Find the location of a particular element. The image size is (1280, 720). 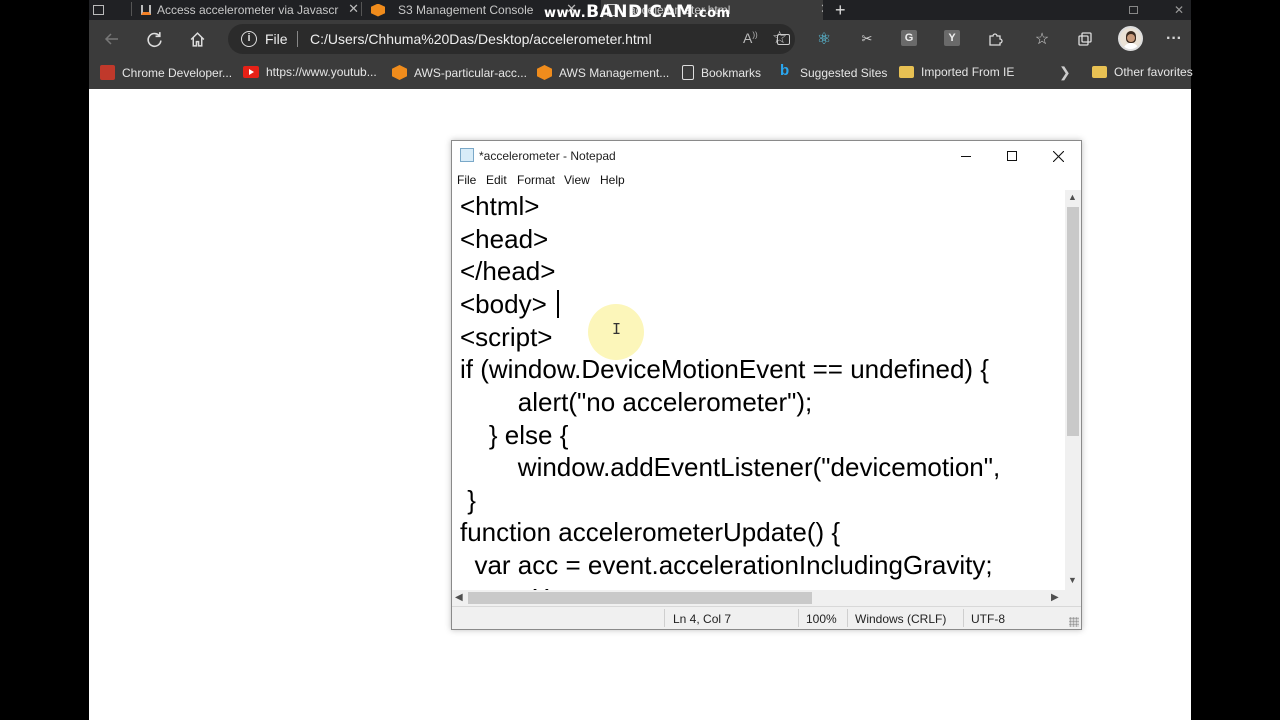

code-line: X is located at coordinates (504, 586).